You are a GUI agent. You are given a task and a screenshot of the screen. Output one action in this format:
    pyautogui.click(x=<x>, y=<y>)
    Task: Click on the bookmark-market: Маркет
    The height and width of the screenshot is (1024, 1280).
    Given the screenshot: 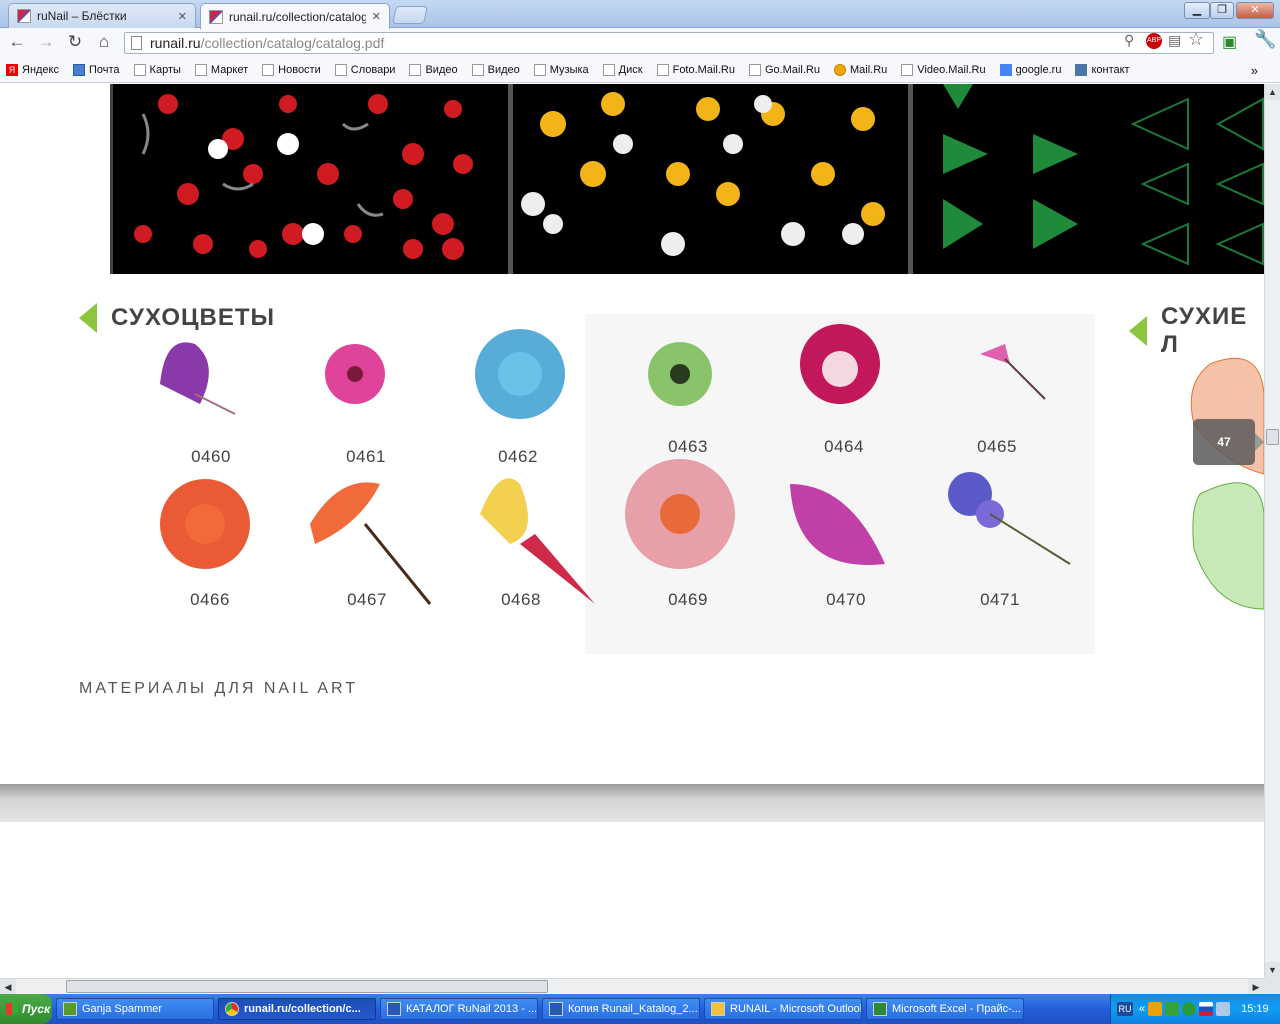 What is the action you would take?
    pyautogui.click(x=221, y=70)
    